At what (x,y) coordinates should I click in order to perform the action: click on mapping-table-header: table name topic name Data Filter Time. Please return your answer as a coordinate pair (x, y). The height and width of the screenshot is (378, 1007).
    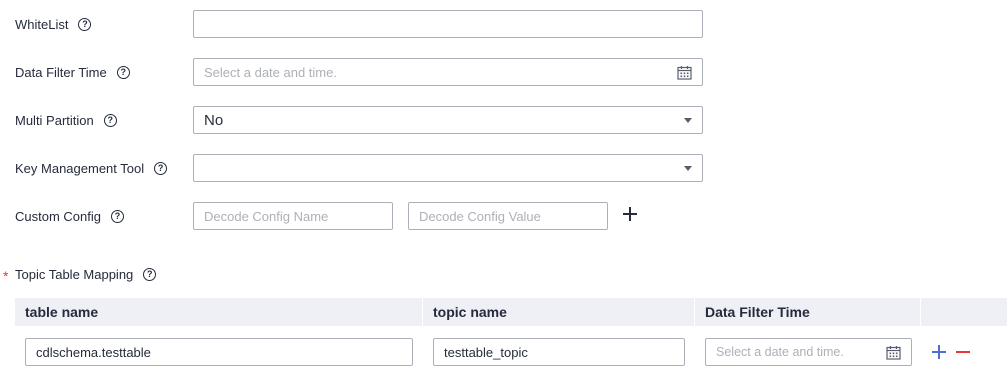
    Looking at the image, I should click on (511, 312).